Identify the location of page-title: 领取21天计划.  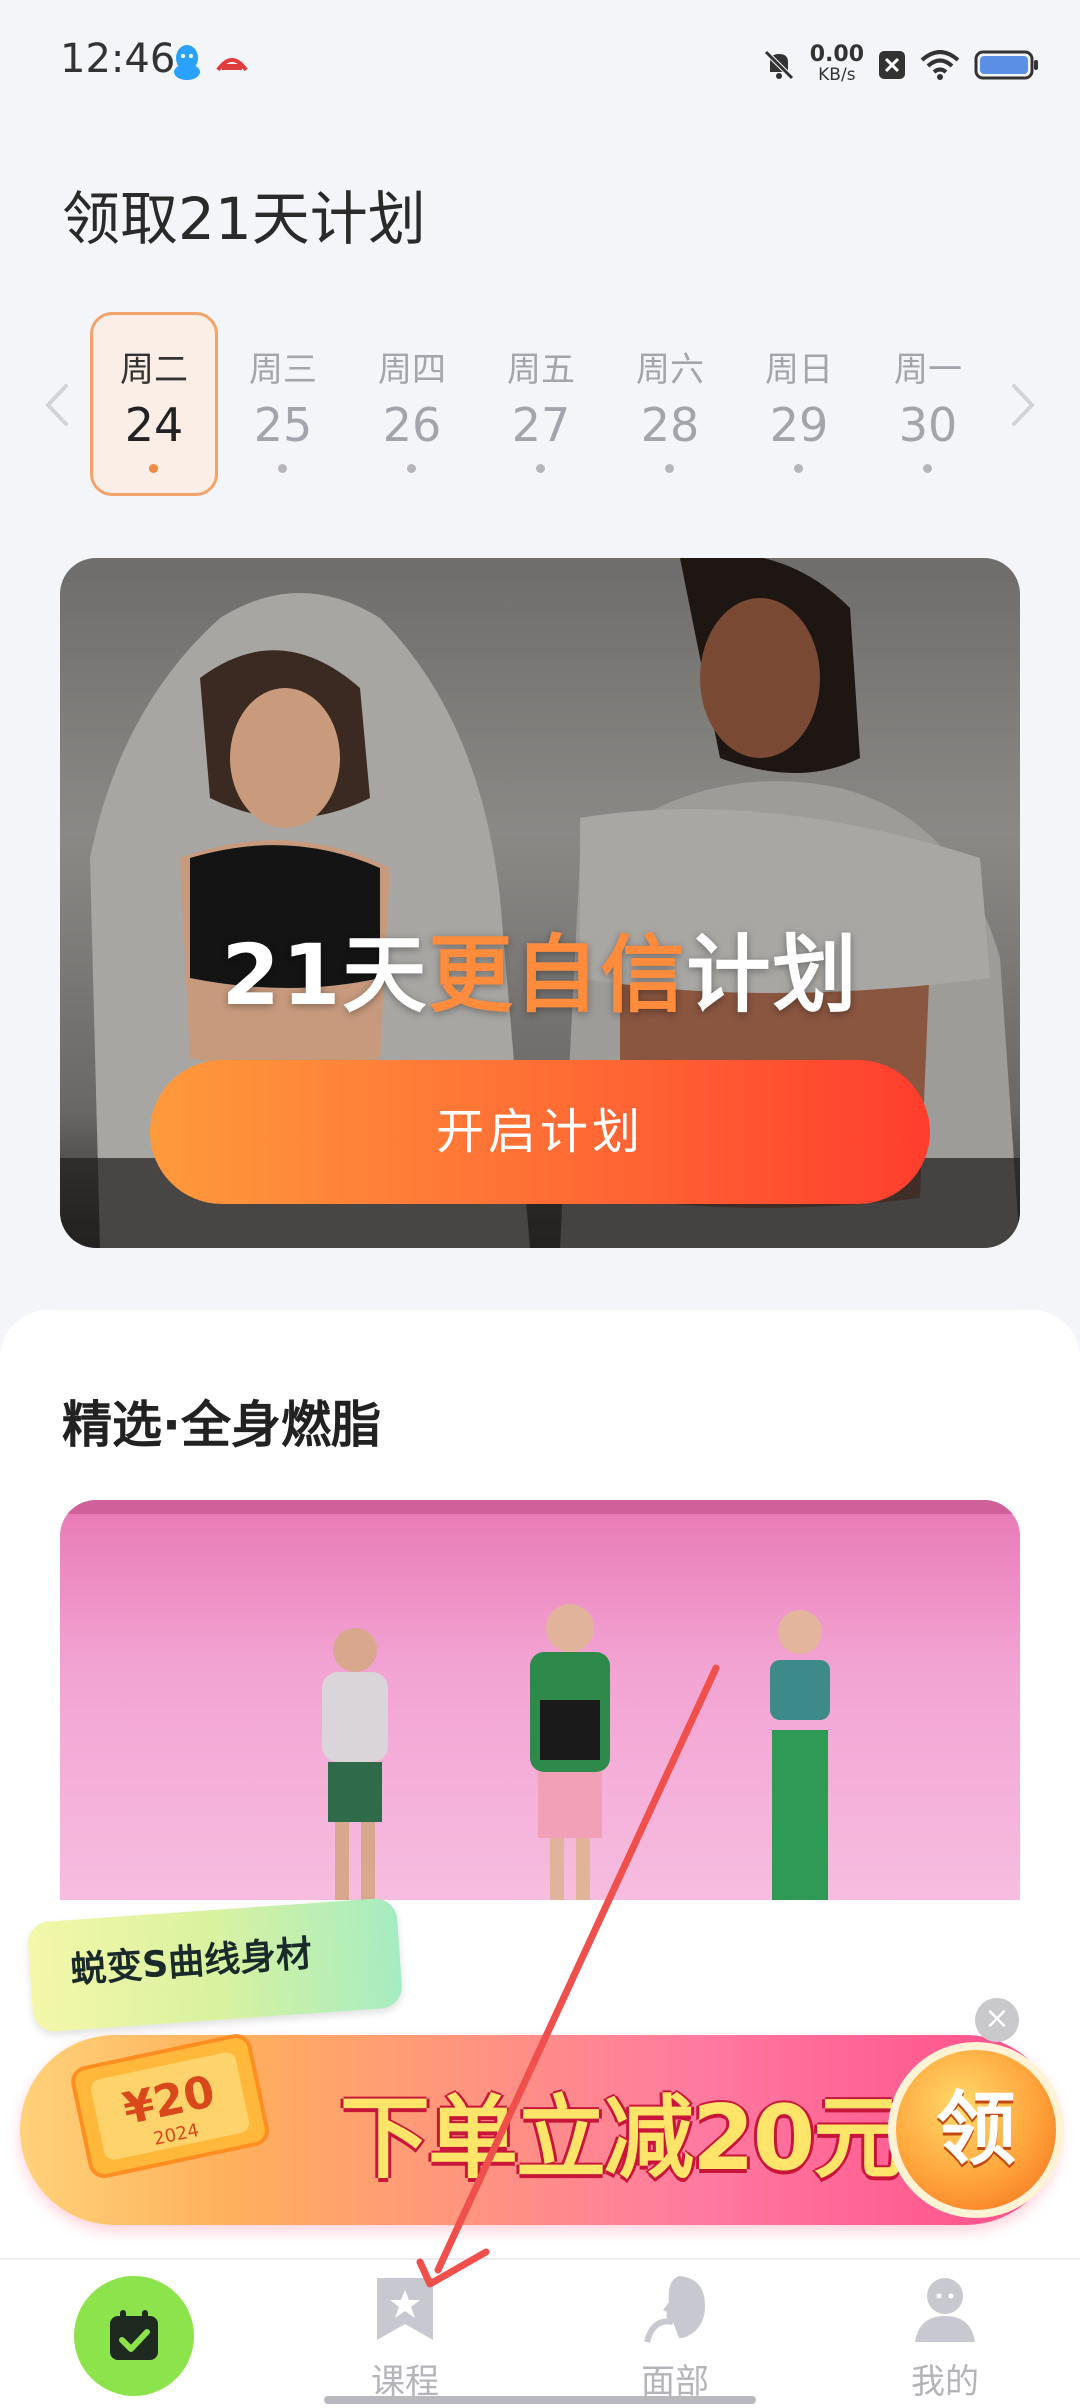
(244, 219).